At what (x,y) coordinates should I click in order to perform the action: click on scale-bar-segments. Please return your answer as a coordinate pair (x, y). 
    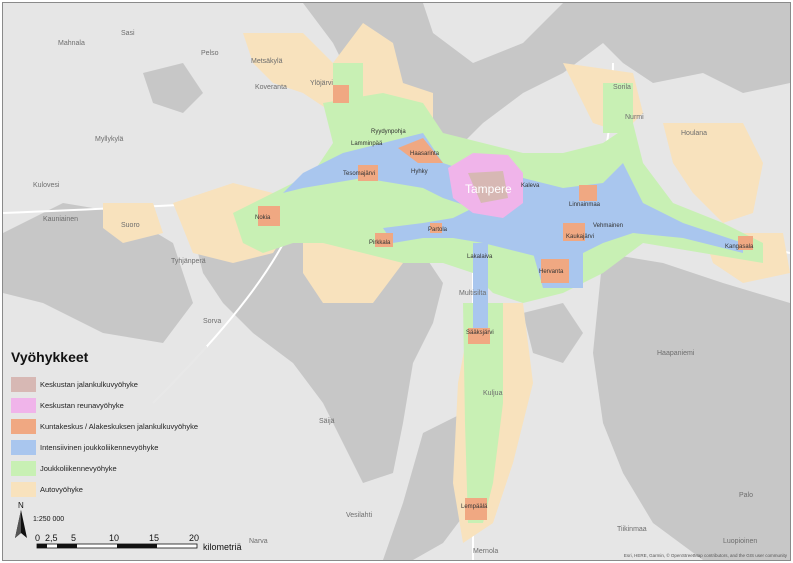
    Looking at the image, I should click on (117, 546).